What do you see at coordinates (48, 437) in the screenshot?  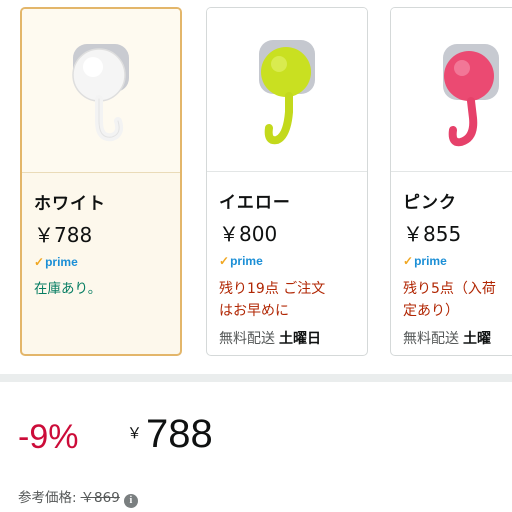 I see `discount-percentage: -9%` at bounding box center [48, 437].